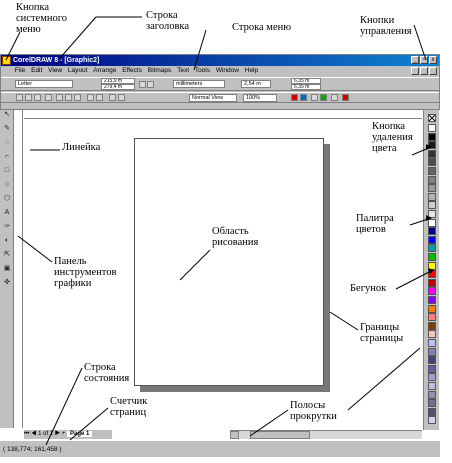  What do you see at coordinates (48, 97) in the screenshot?
I see `print-button` at bounding box center [48, 97].